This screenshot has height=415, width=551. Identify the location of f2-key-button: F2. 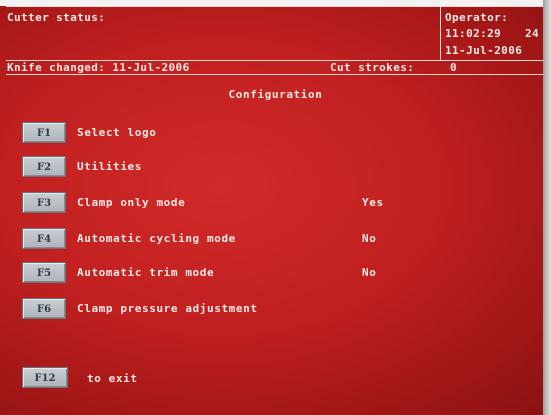
(44, 166).